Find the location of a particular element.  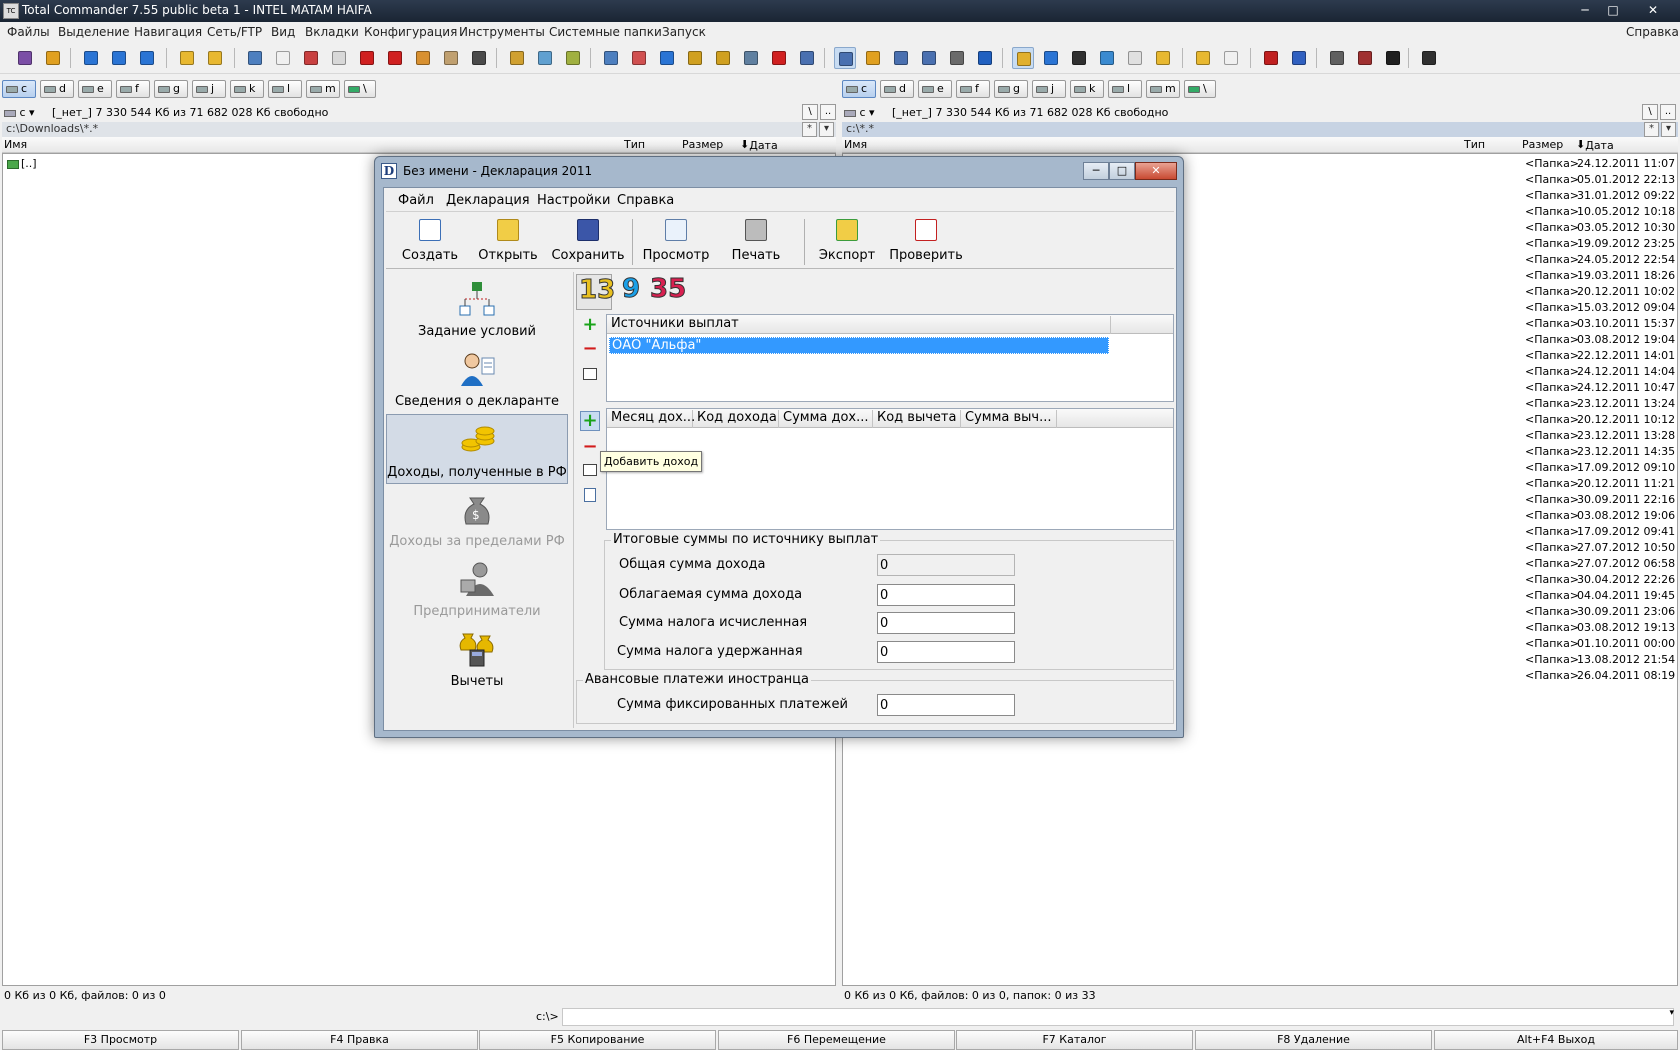

right-history-button: * is located at coordinates (1651, 129).